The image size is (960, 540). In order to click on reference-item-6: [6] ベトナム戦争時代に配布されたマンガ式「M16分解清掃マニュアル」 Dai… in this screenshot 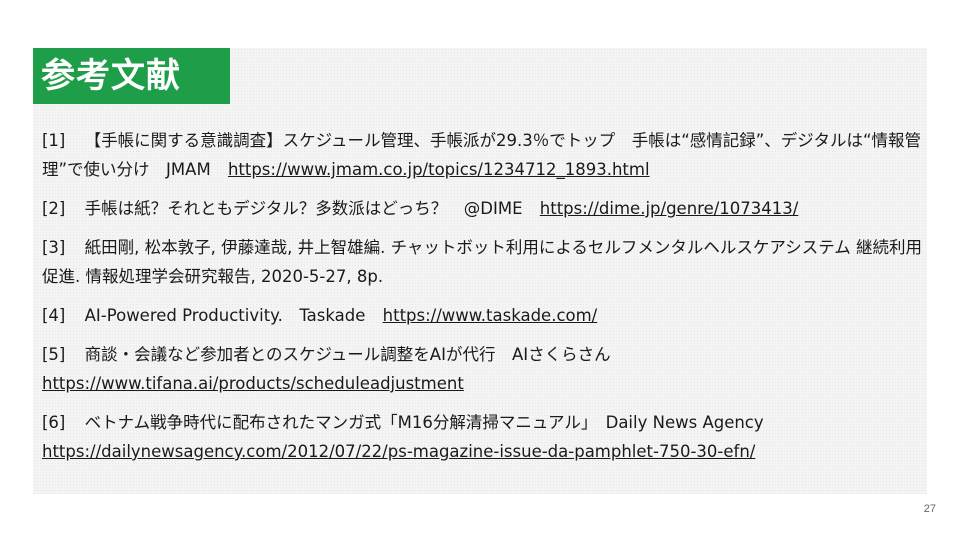, I will do `click(482, 437)`.